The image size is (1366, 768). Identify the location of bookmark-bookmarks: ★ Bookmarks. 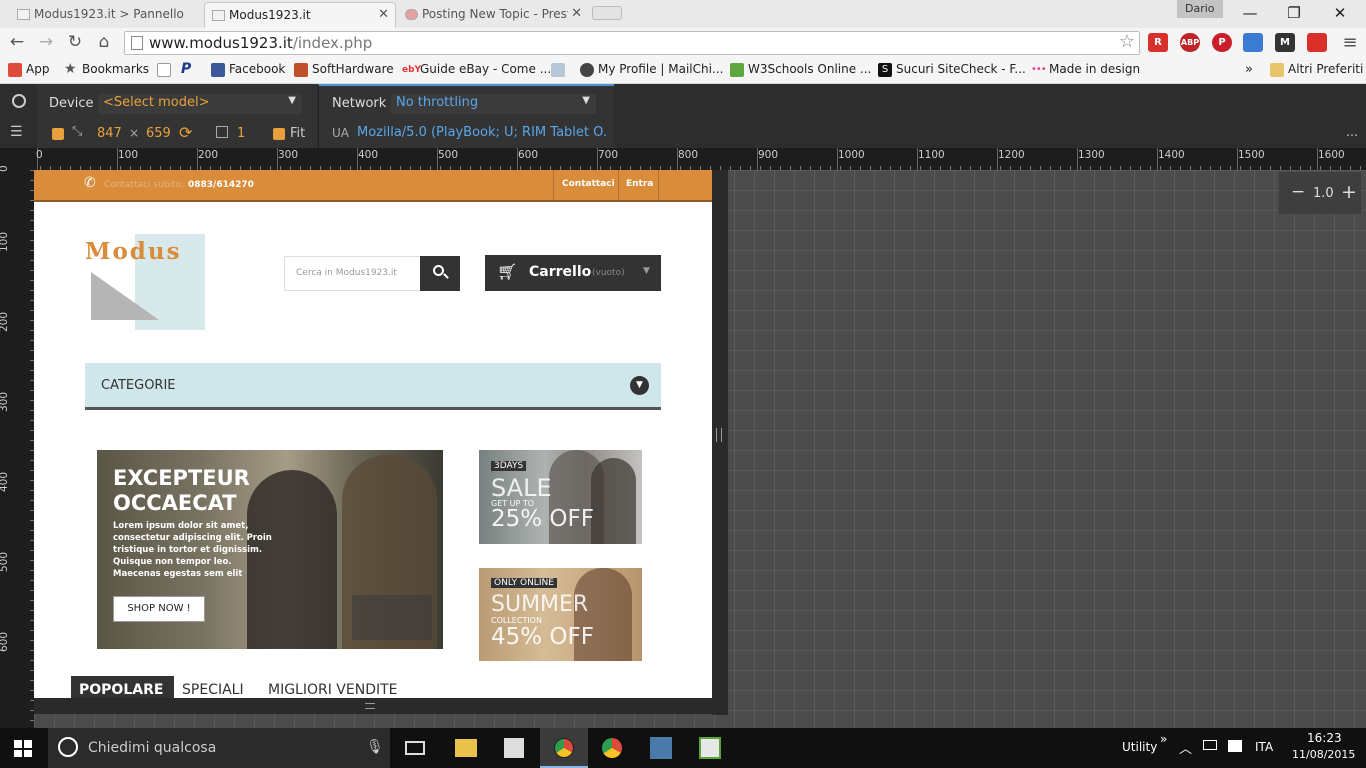
(106, 69).